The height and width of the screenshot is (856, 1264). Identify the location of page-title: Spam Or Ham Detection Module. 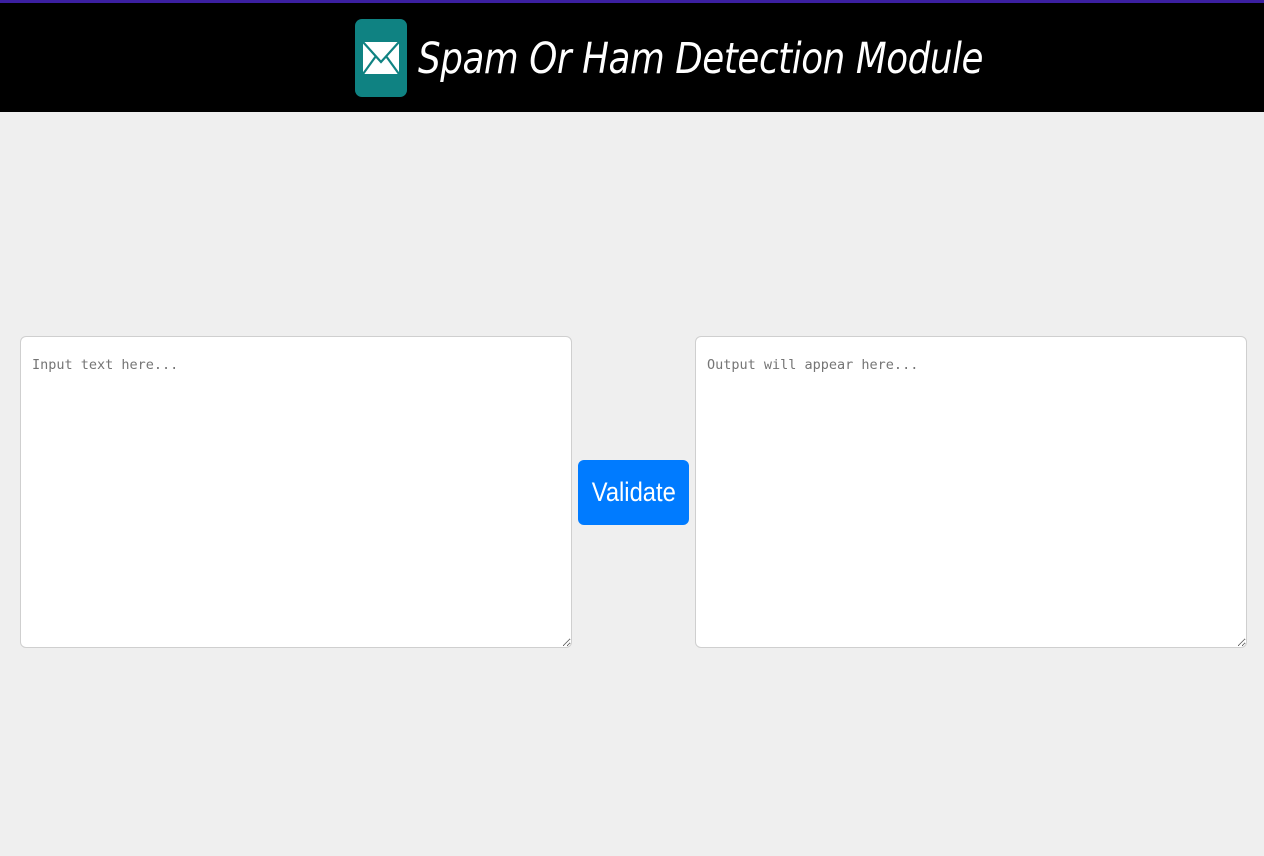
(701, 59).